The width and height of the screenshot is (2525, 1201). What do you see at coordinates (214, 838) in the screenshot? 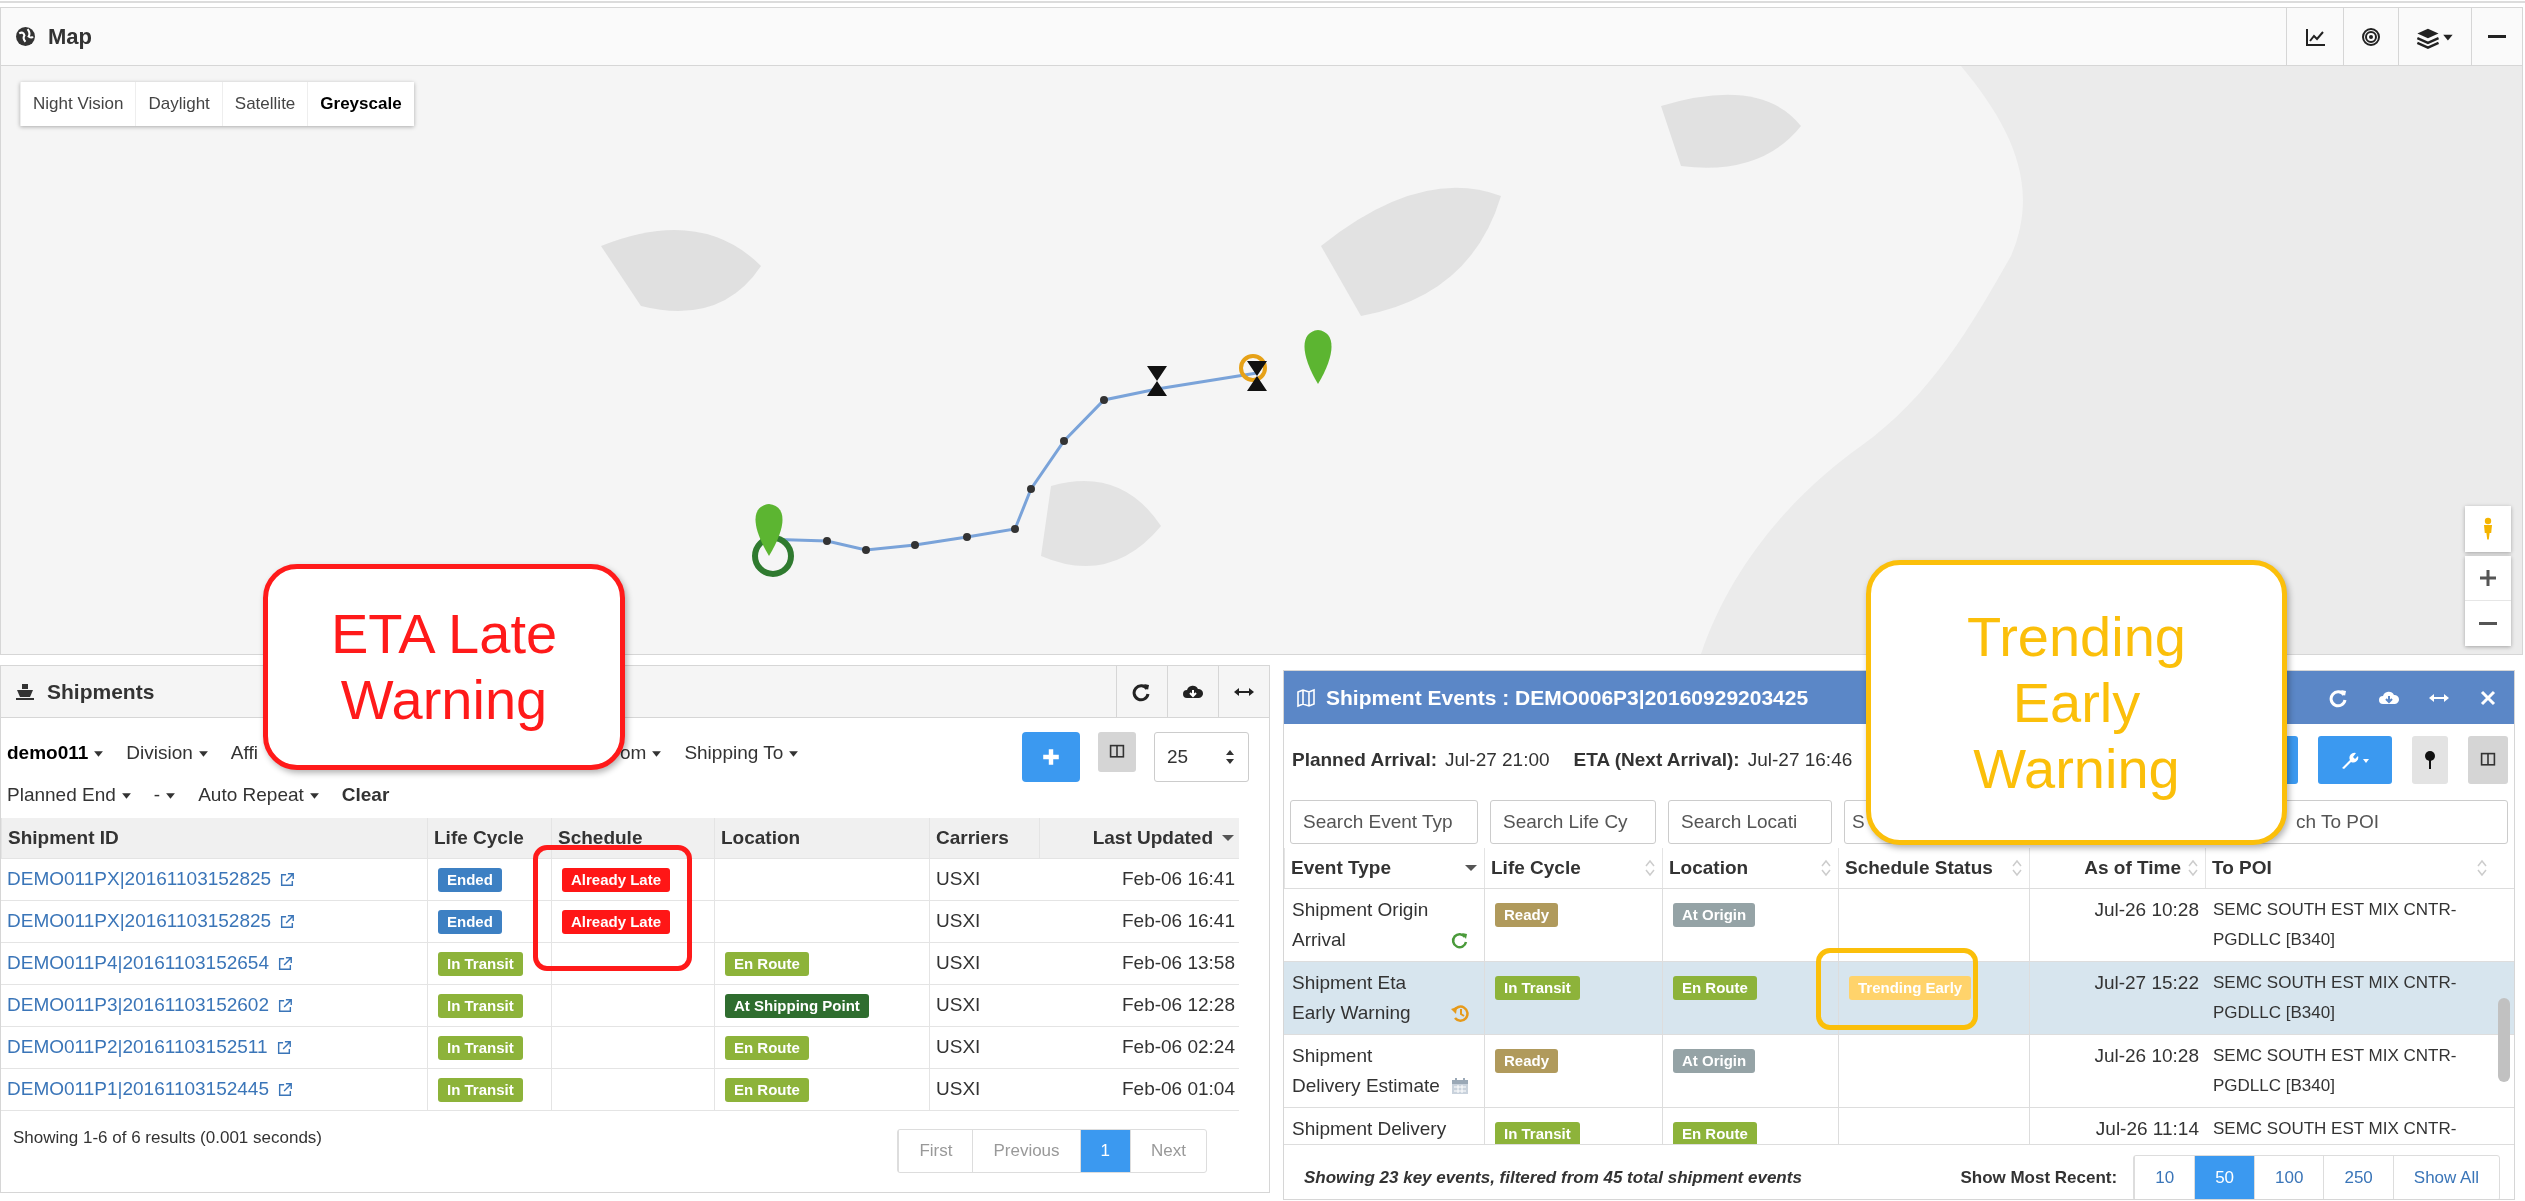
I see `column-header: Shipment ID` at bounding box center [214, 838].